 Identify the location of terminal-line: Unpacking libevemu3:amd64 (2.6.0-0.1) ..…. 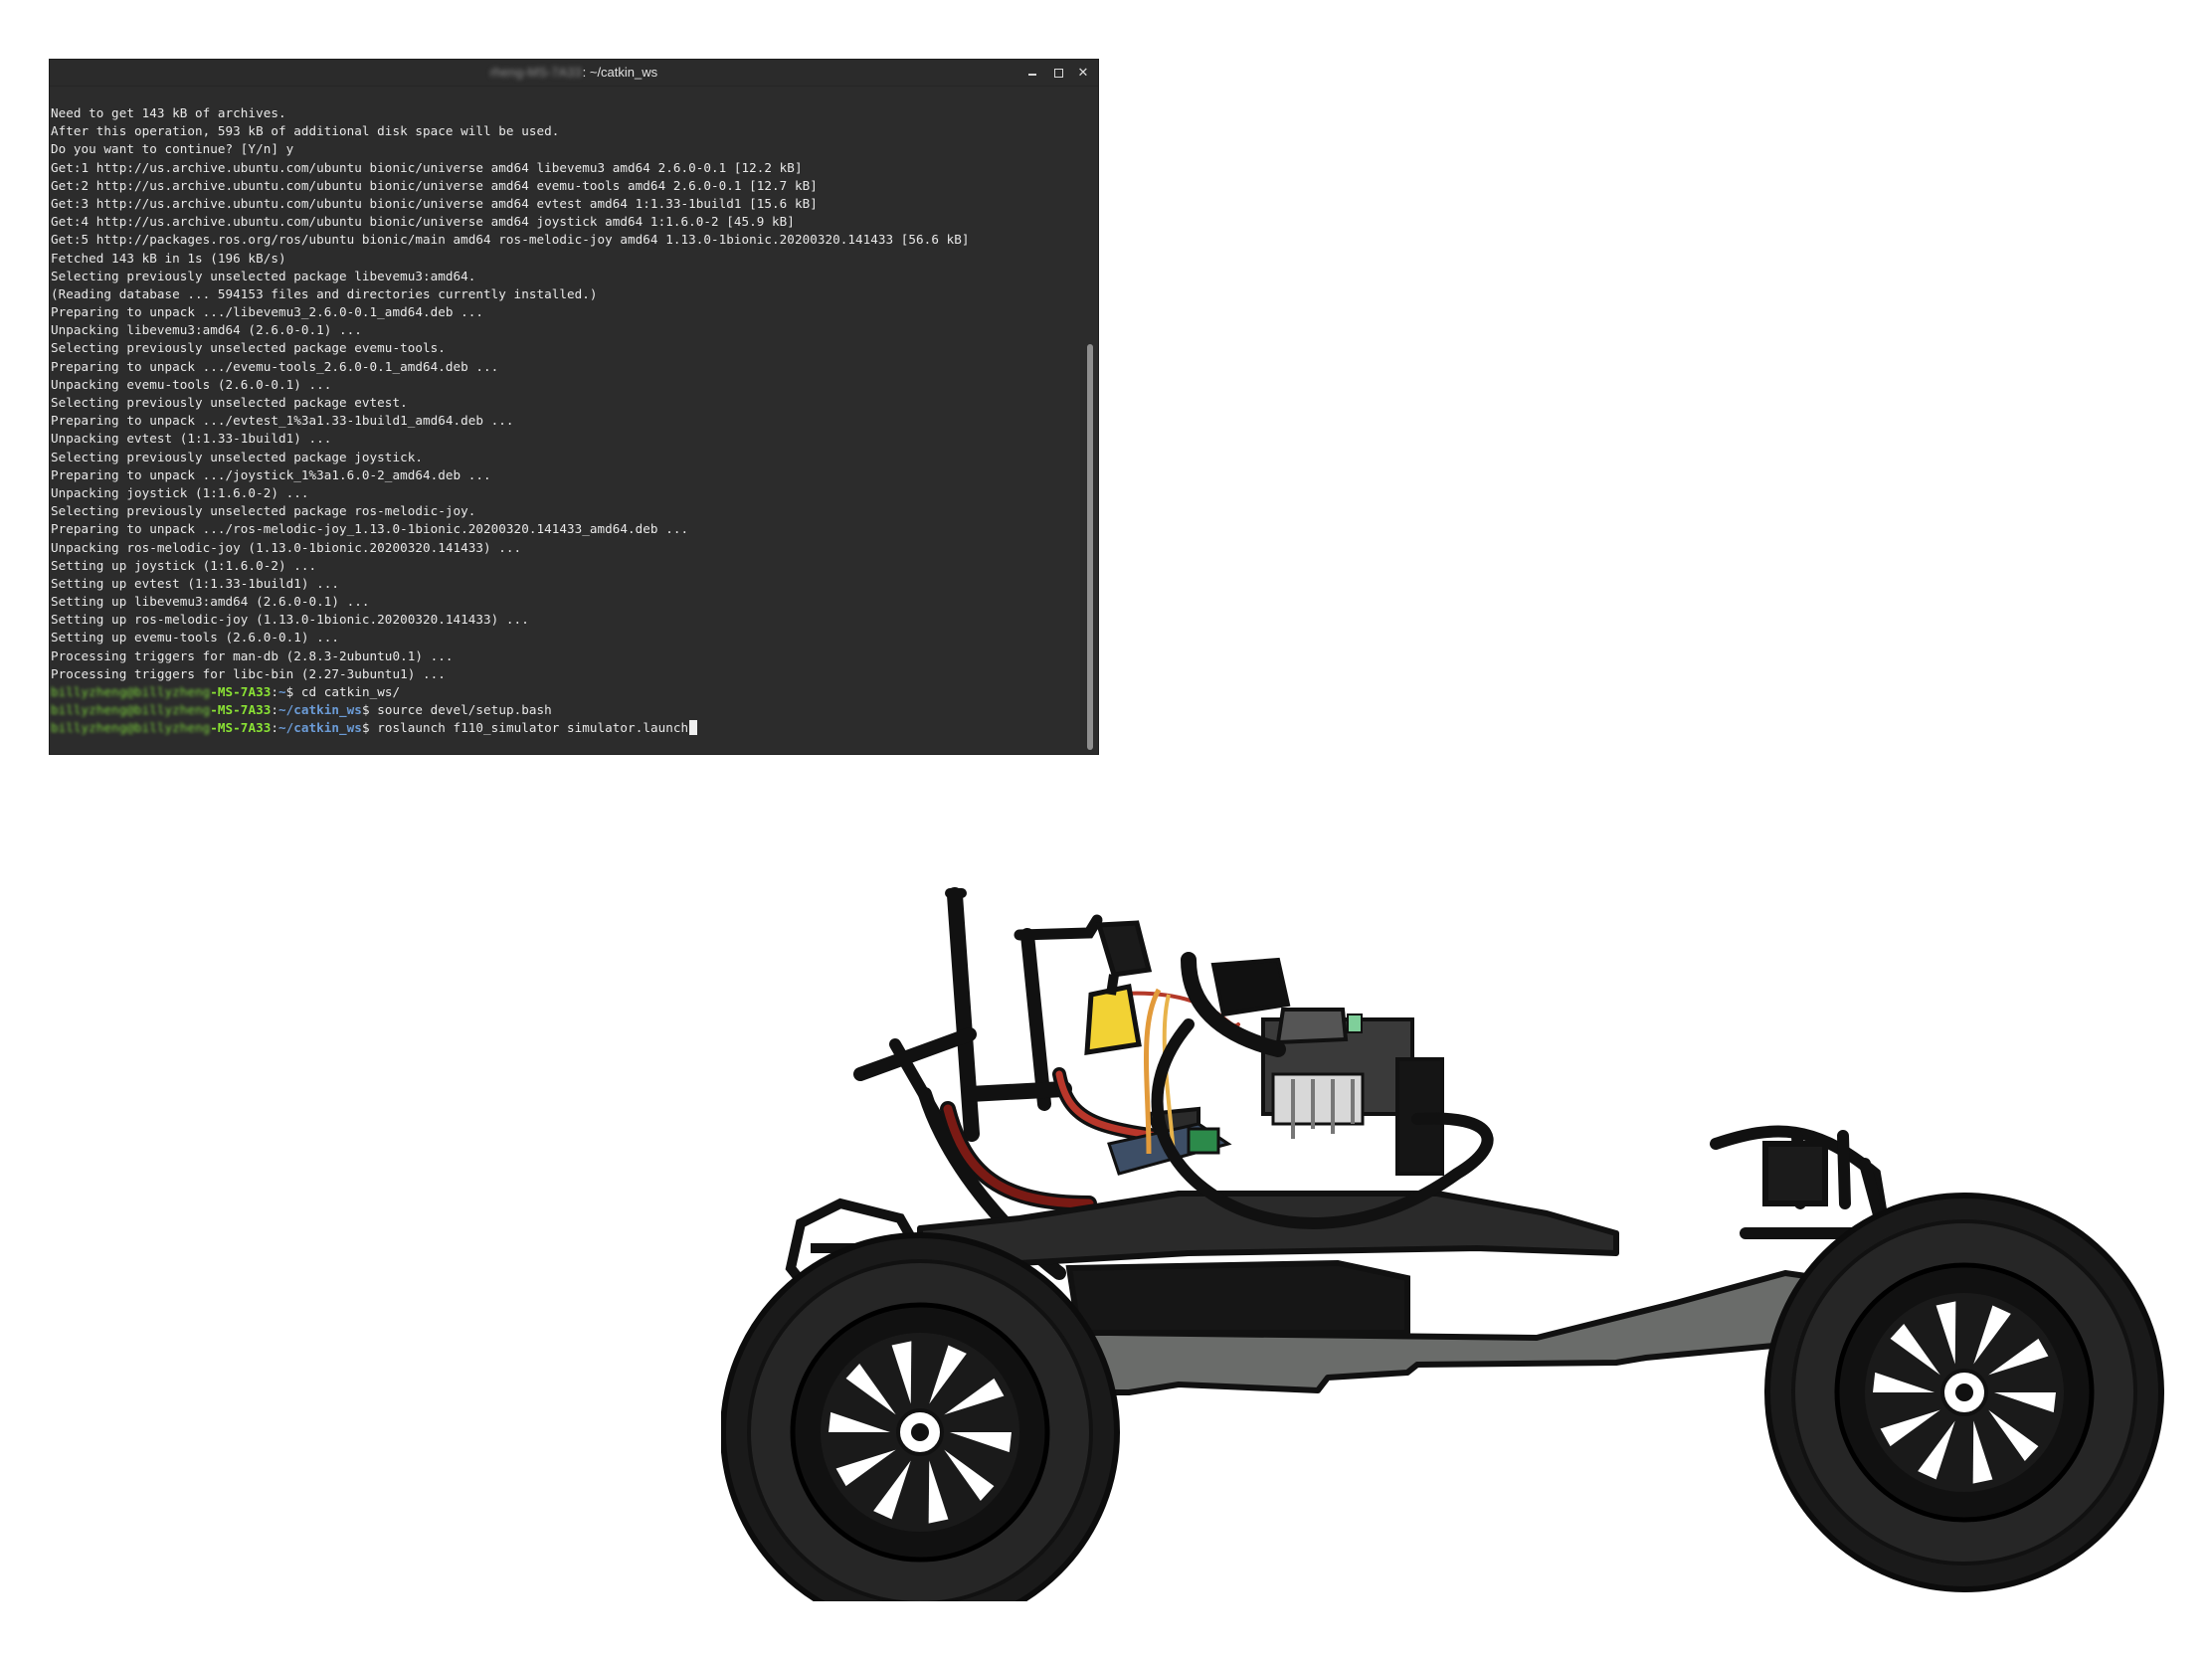
(206, 330).